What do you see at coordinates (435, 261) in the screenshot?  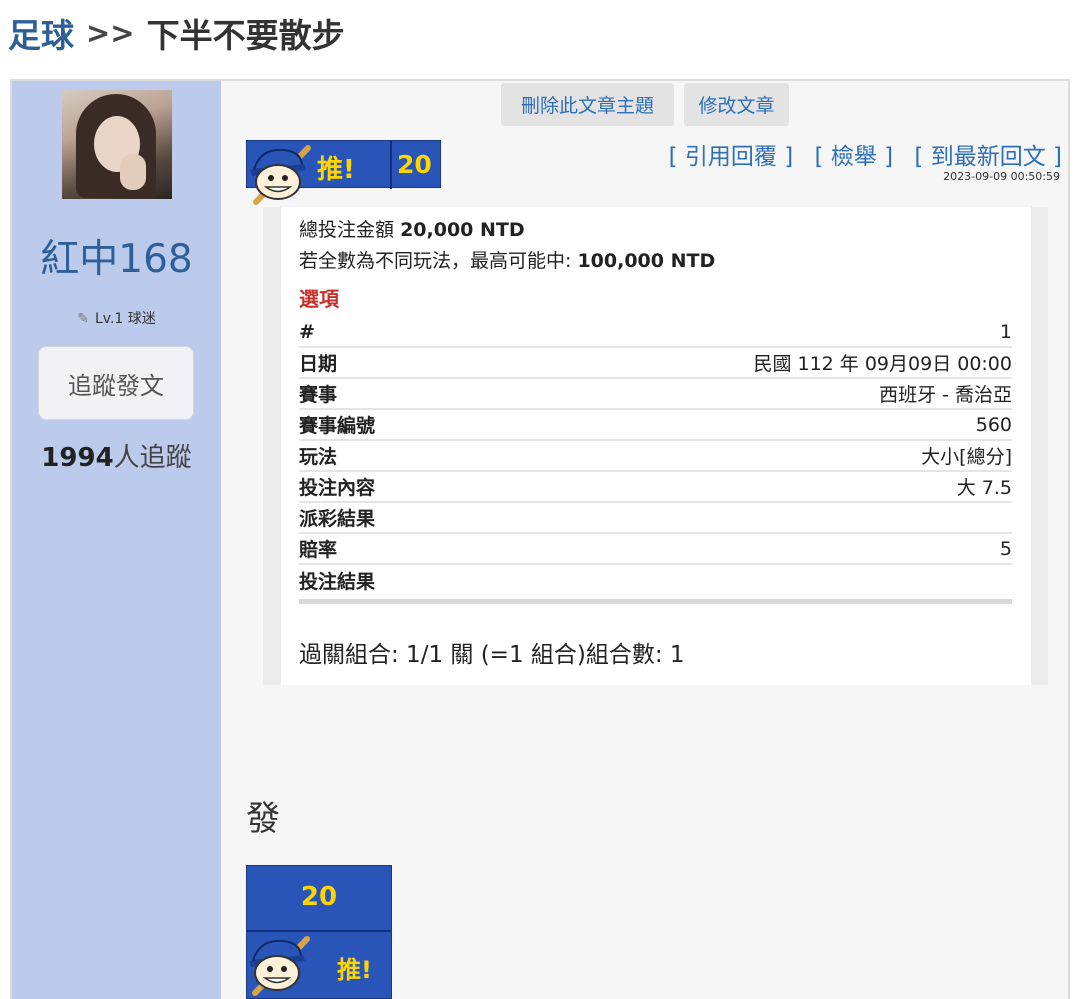 I see `max-win-label: 若全數為不同玩法，最高可能中:` at bounding box center [435, 261].